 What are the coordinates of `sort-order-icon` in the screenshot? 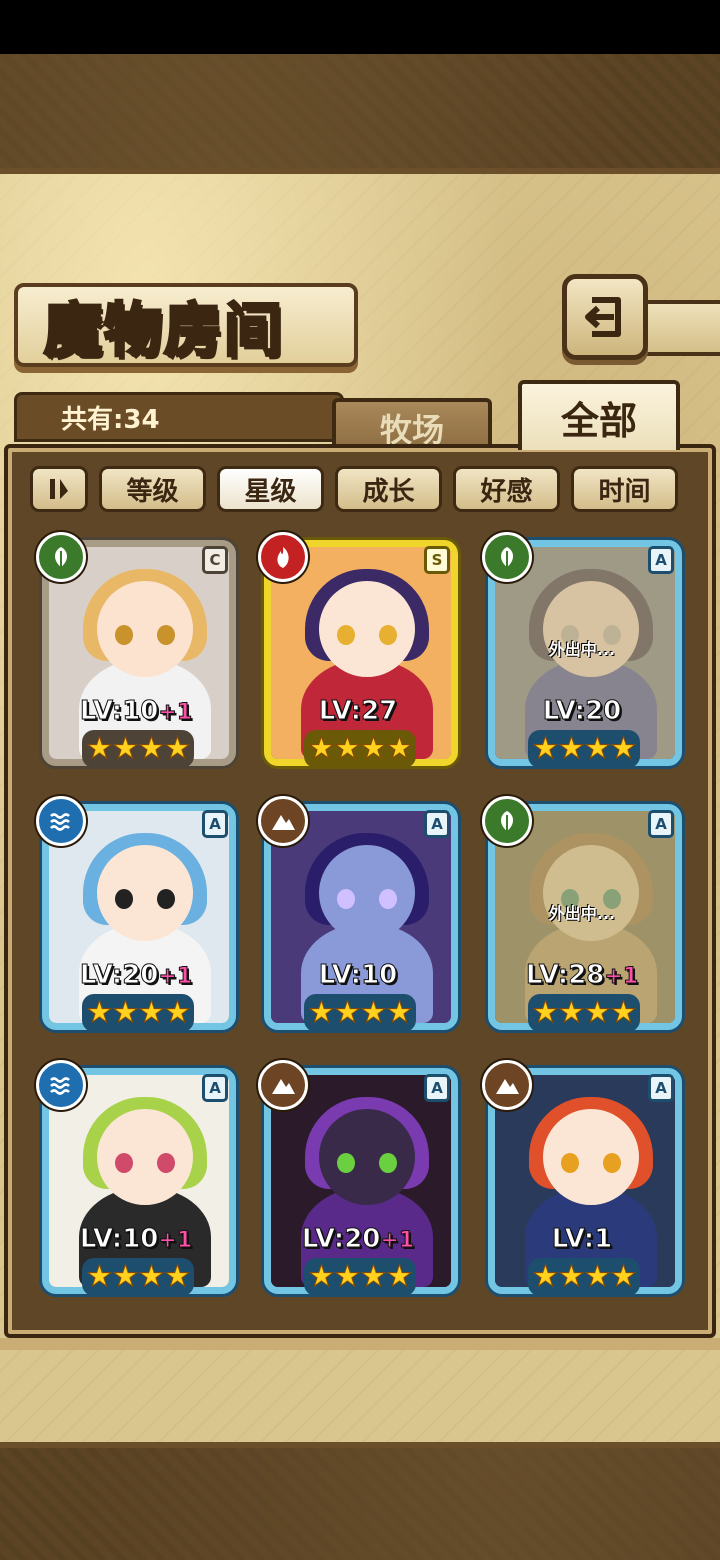 It's located at (59, 489).